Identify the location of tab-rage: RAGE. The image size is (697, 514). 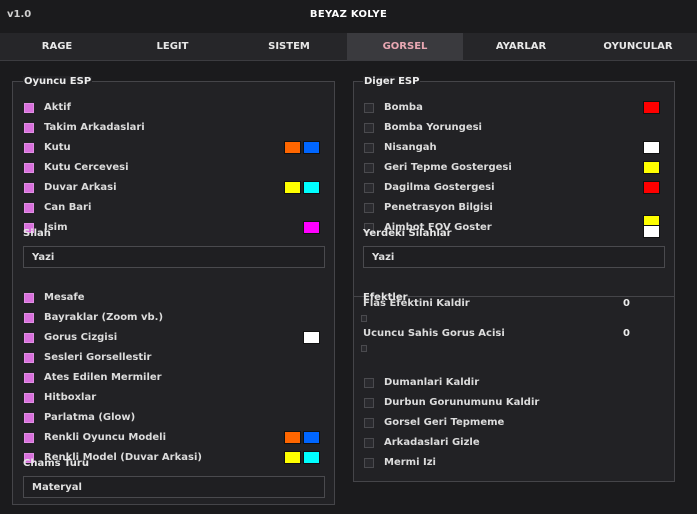
(57, 47).